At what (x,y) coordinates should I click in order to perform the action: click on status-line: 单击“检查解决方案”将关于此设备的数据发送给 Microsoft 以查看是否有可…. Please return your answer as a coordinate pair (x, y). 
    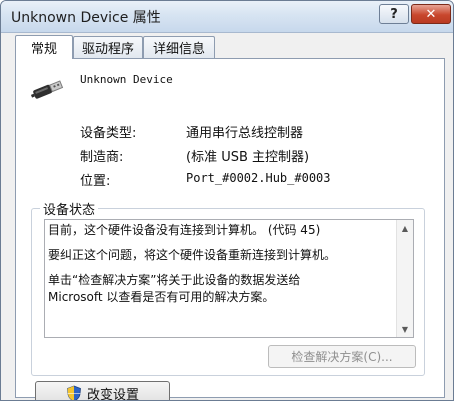
    Looking at the image, I should click on (174, 288).